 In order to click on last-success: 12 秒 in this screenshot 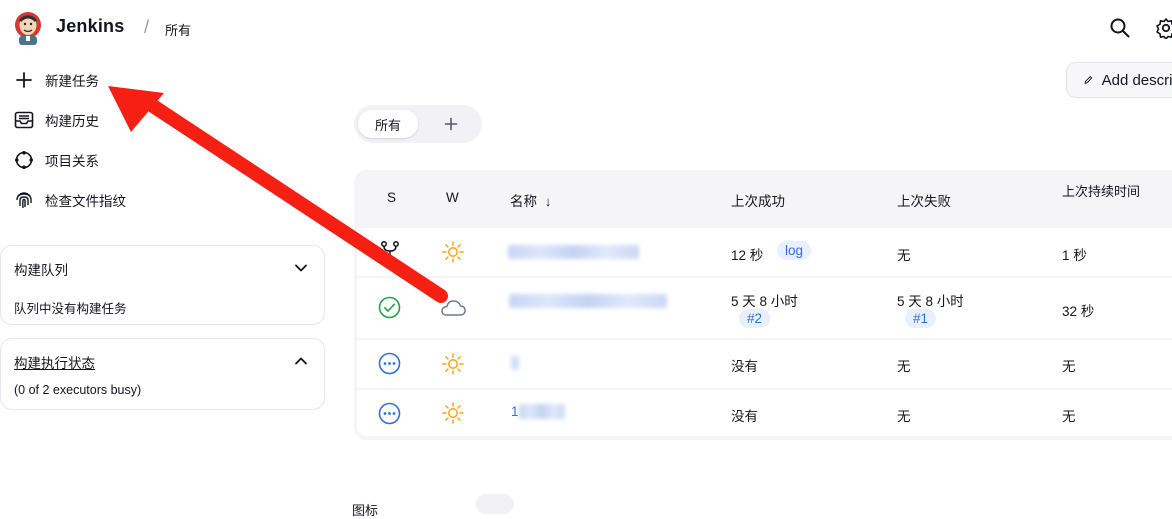, I will do `click(747, 255)`.